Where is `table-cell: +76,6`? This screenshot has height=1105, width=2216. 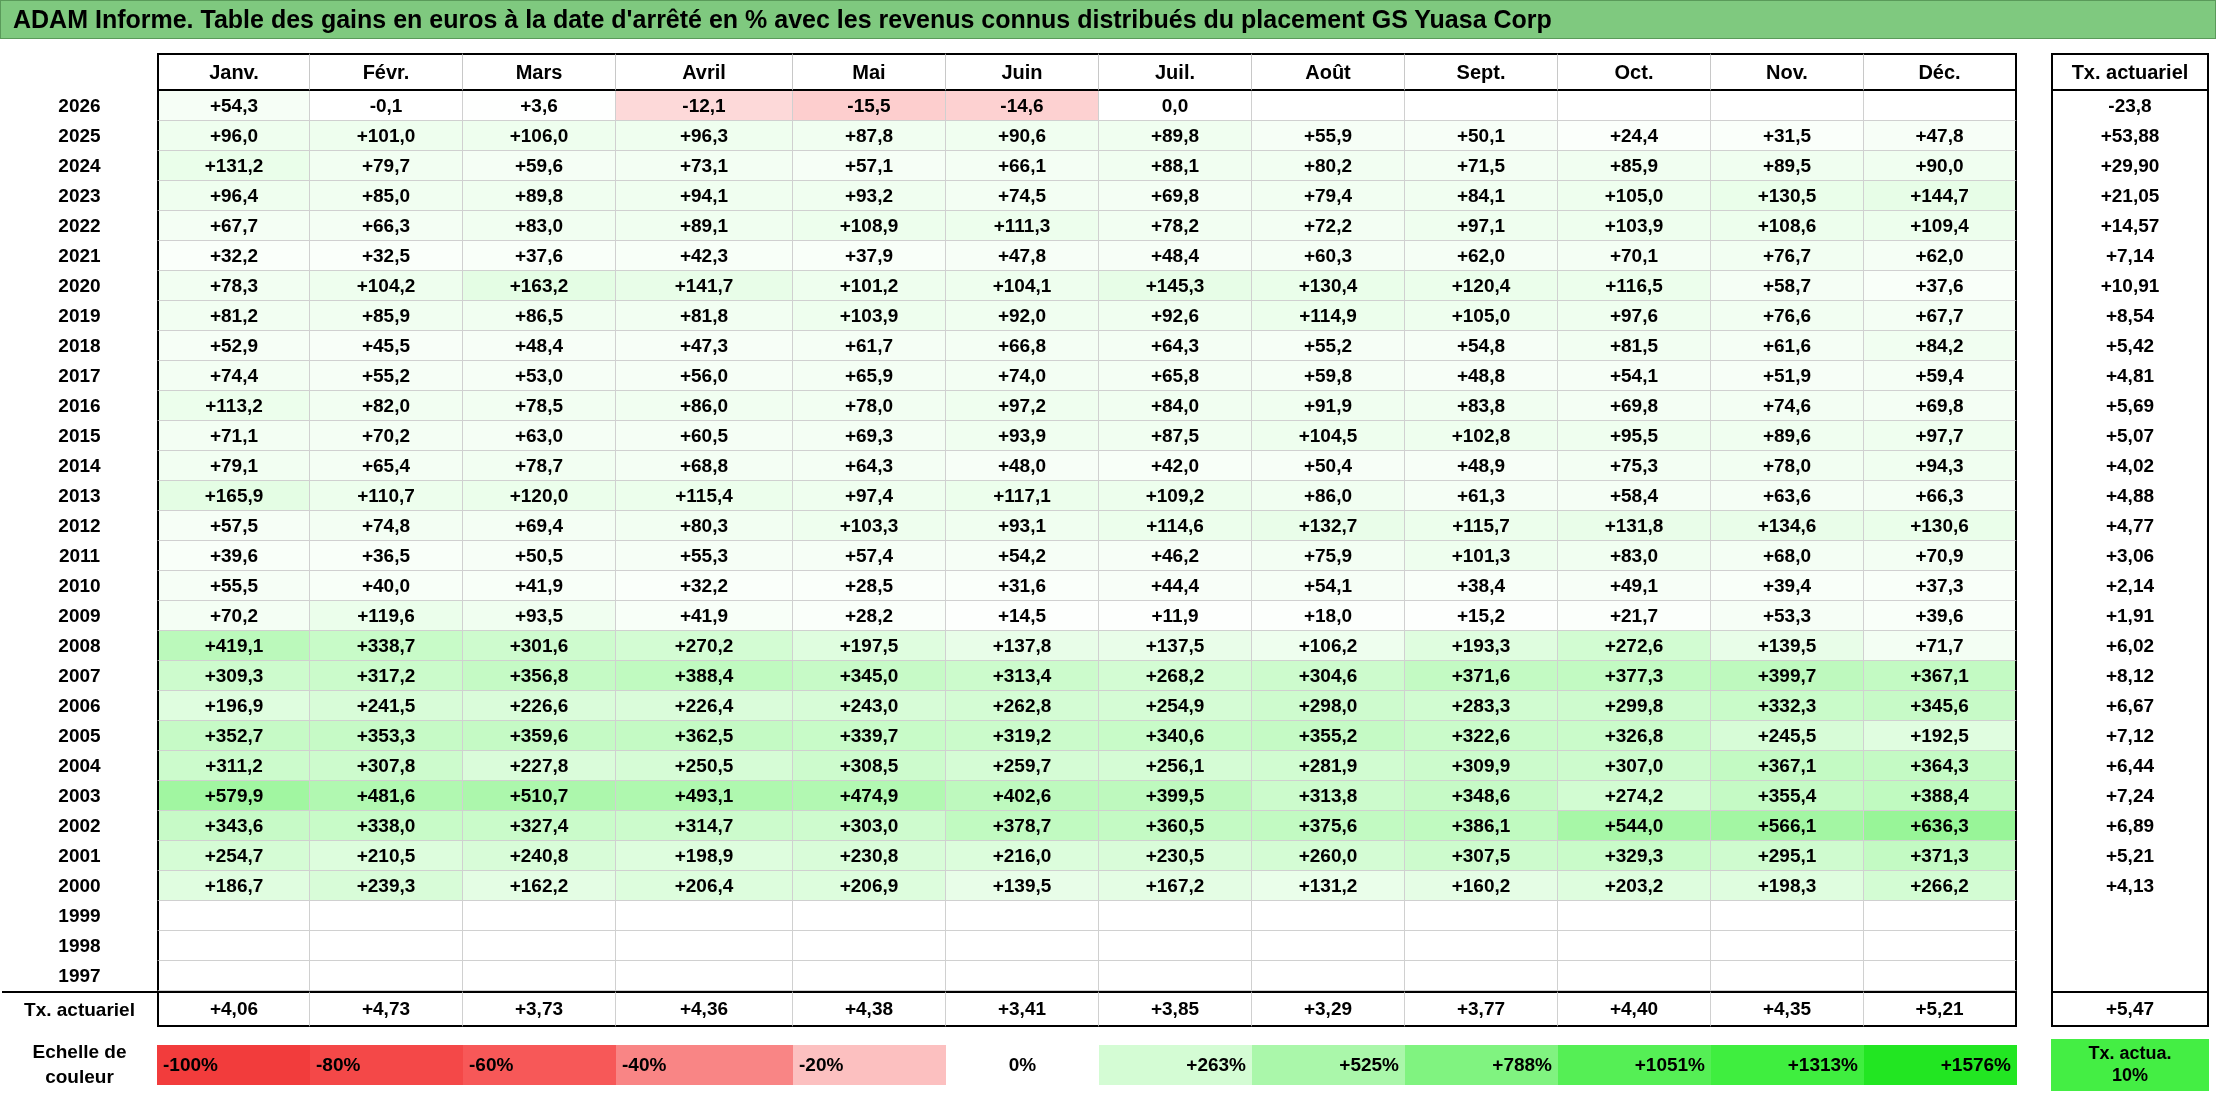 table-cell: +76,6 is located at coordinates (1787, 316).